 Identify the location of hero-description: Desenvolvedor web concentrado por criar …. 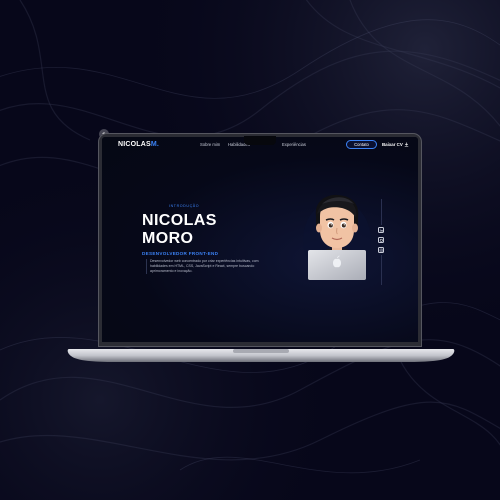
(207, 266).